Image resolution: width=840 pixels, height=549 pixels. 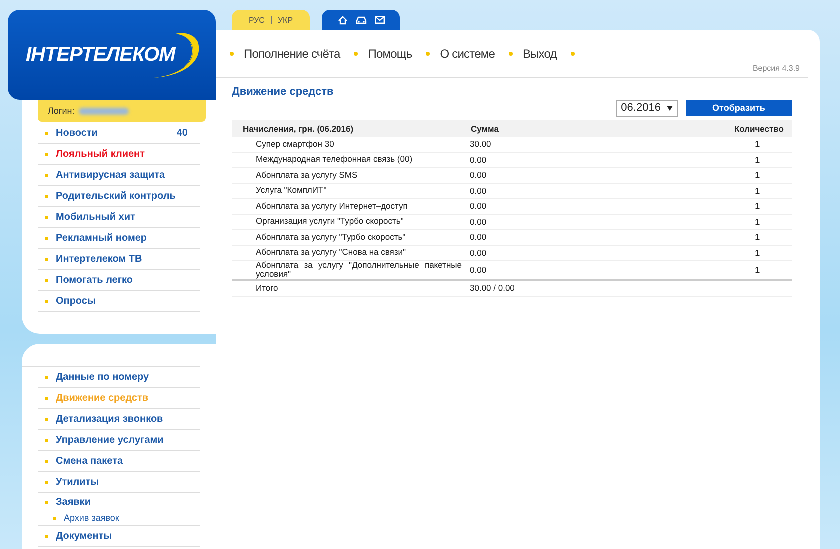 What do you see at coordinates (119, 280) in the screenshot?
I see `menu-item: Помогать легко` at bounding box center [119, 280].